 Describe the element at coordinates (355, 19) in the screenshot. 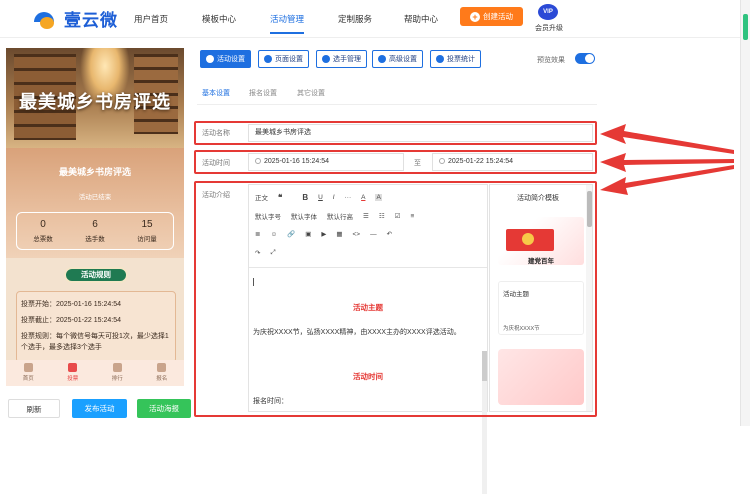

I see `nav-custom-service: 定制服务` at that location.